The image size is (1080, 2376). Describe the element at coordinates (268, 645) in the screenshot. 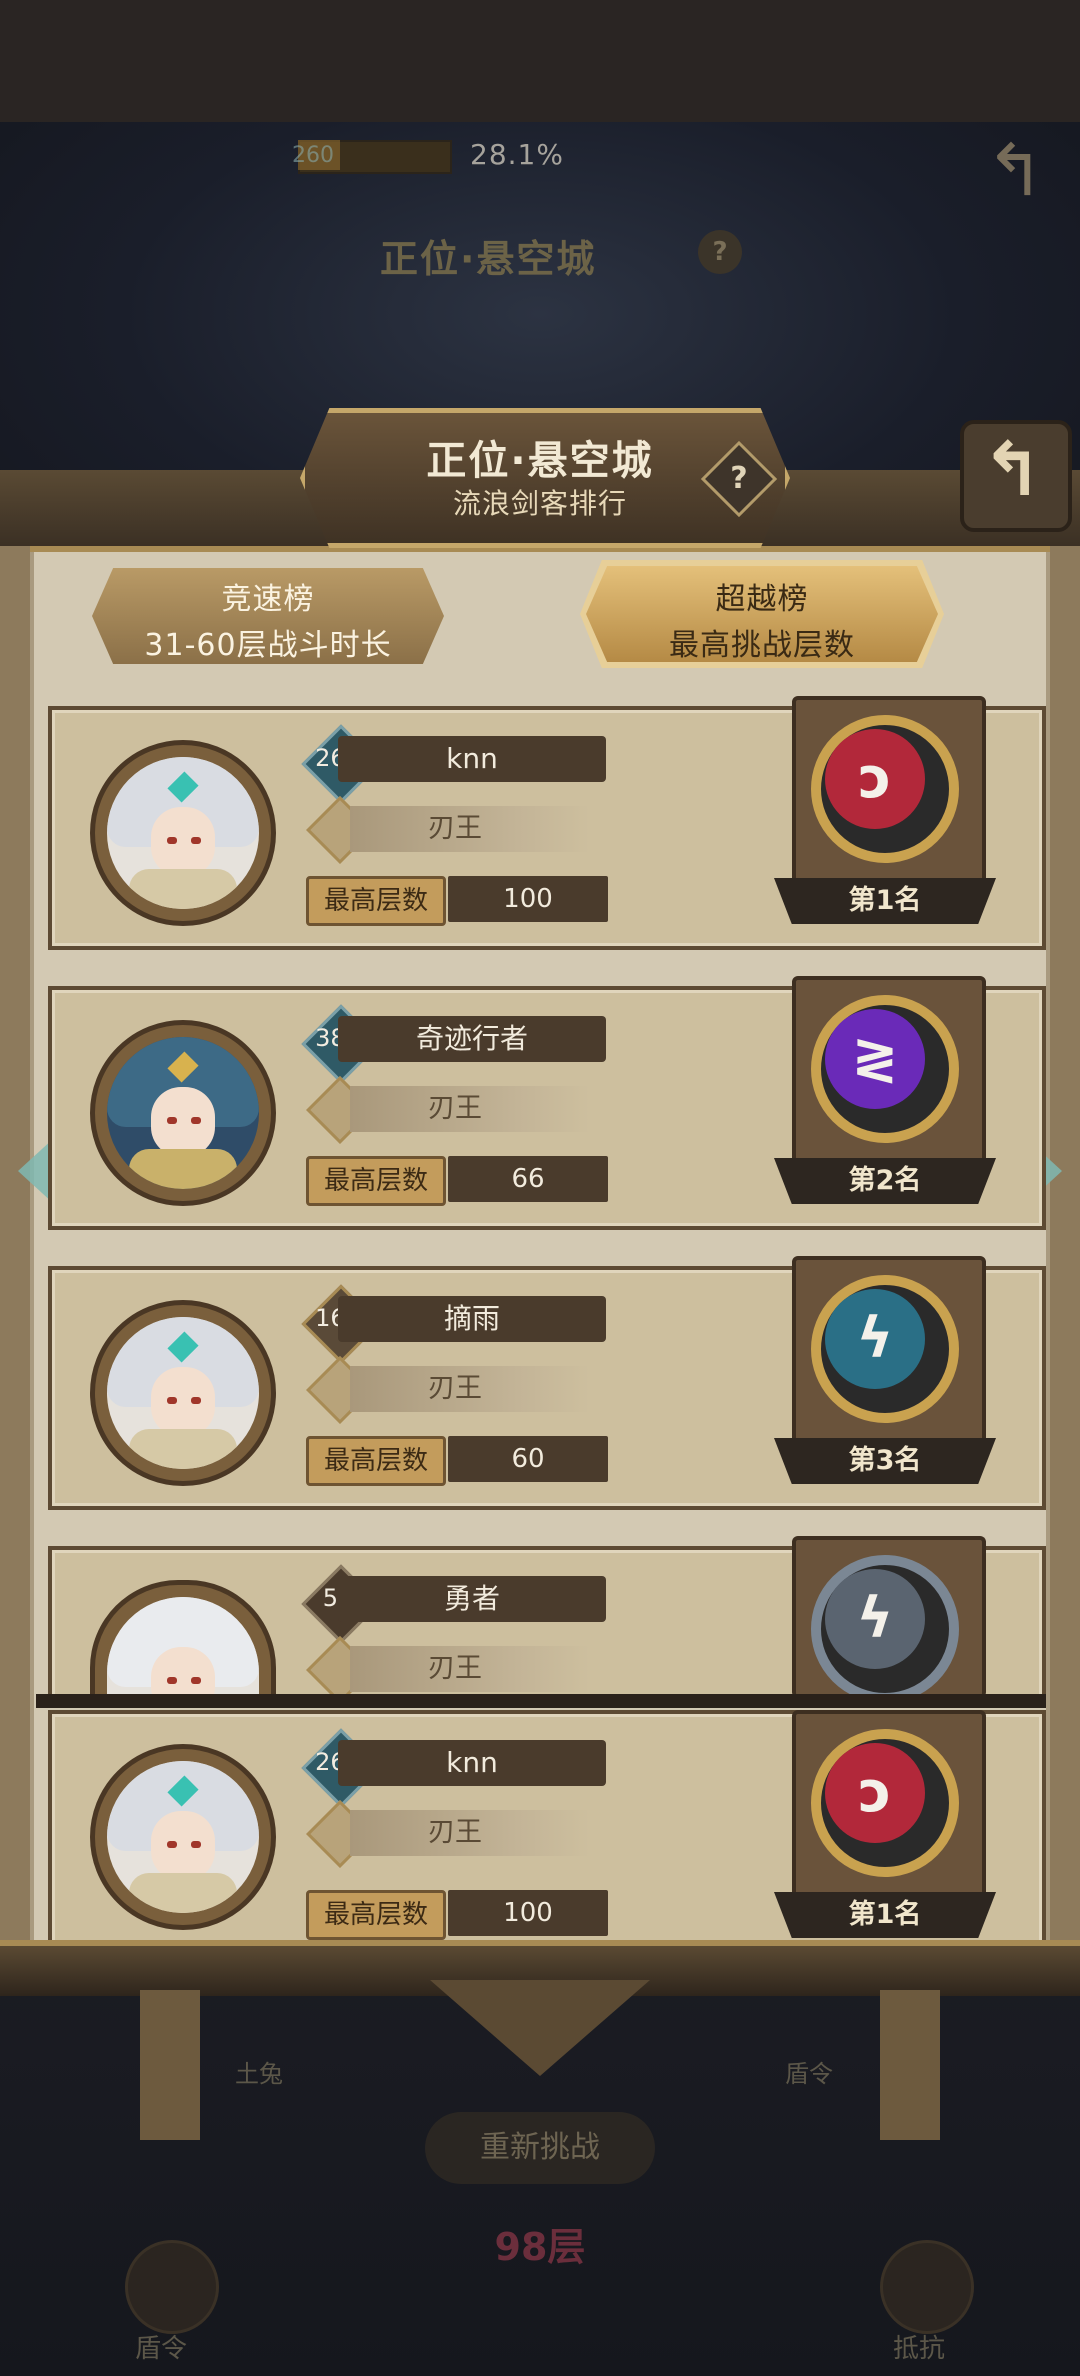

I see `tab-speed-subtitle: 31-60层战斗时长` at that location.